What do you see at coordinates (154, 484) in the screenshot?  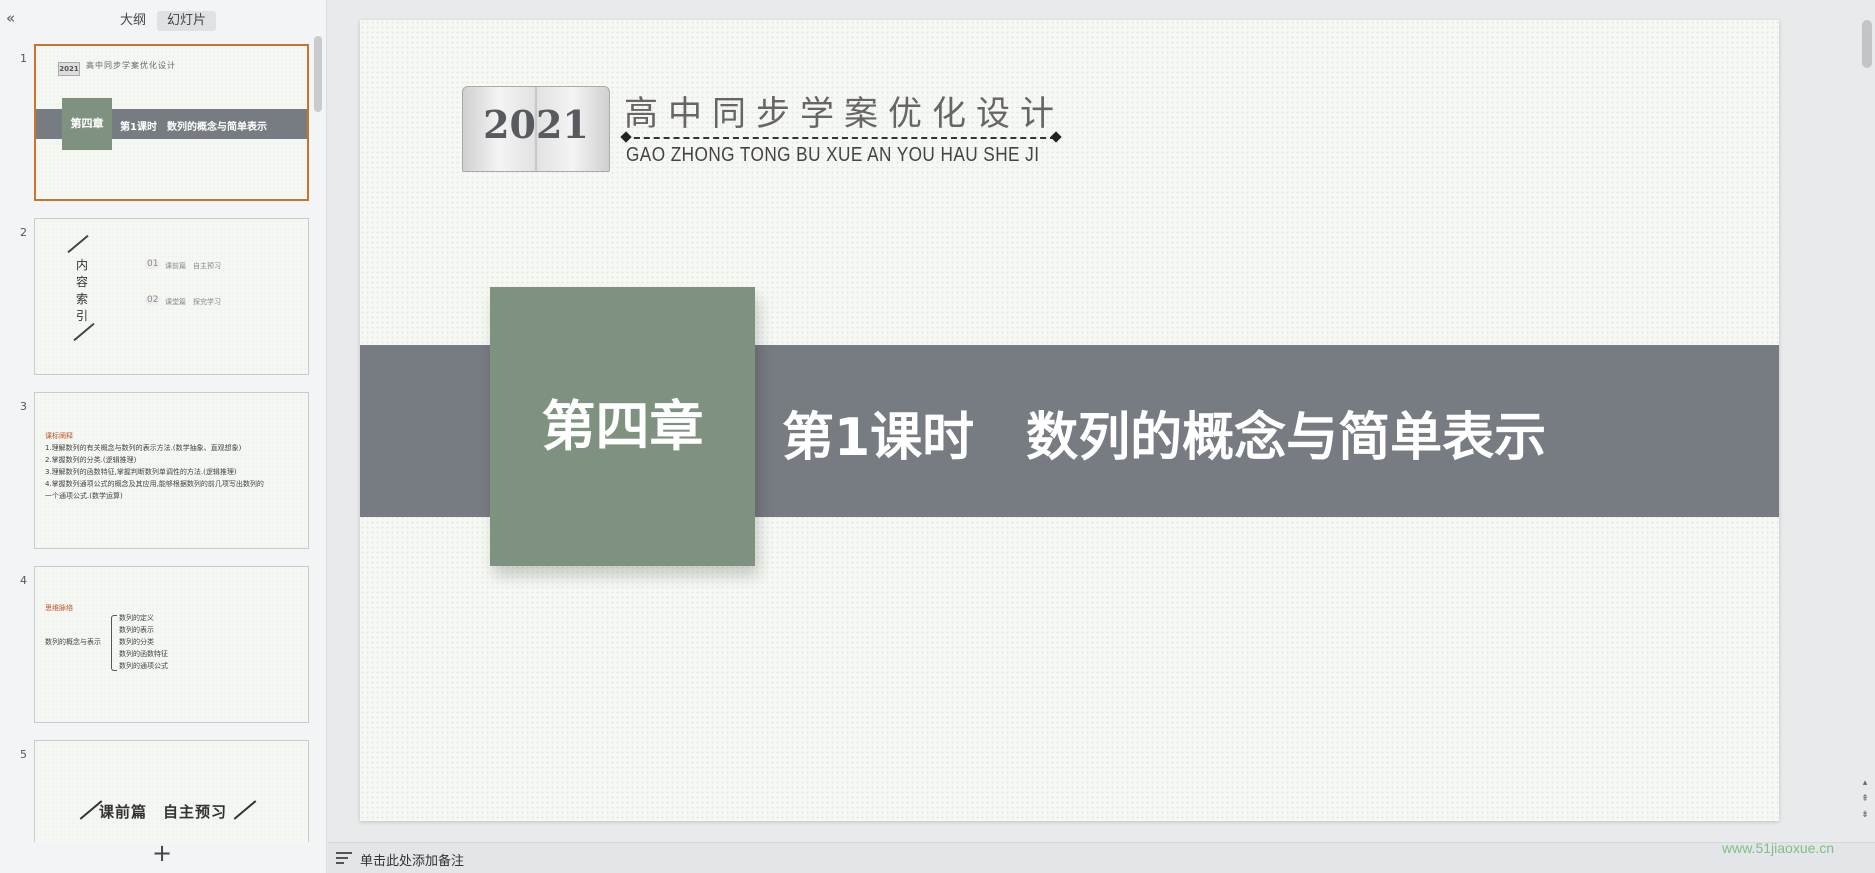 I see `thumb-line: 4.掌握数列通项公式的概念及其应用,能够根据数列的前几项写出数列的` at bounding box center [154, 484].